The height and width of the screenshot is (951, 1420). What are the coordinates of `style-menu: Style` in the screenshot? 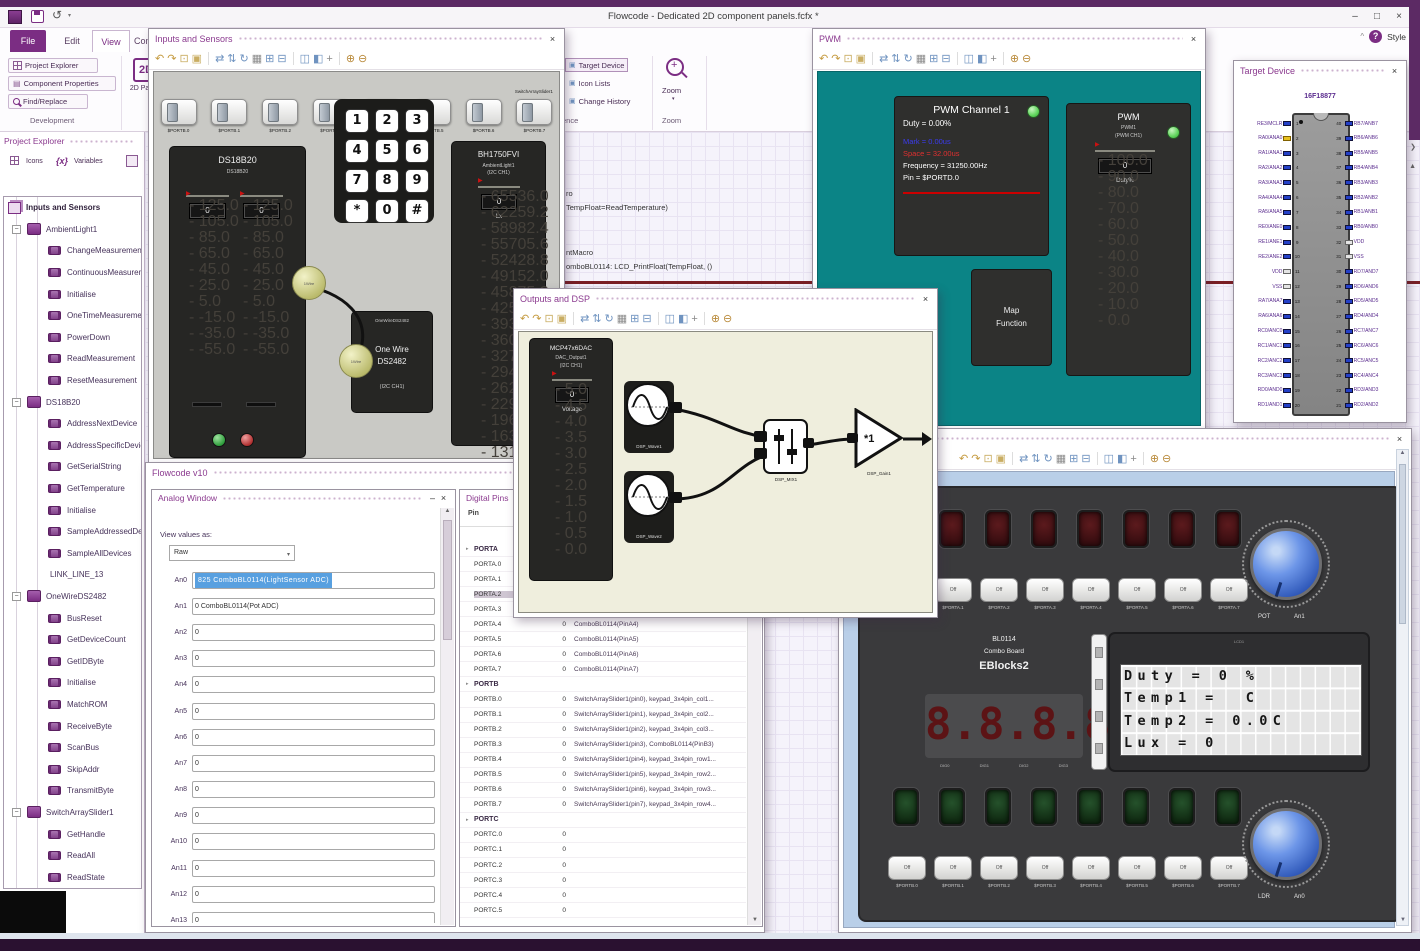 It's located at (1396, 37).